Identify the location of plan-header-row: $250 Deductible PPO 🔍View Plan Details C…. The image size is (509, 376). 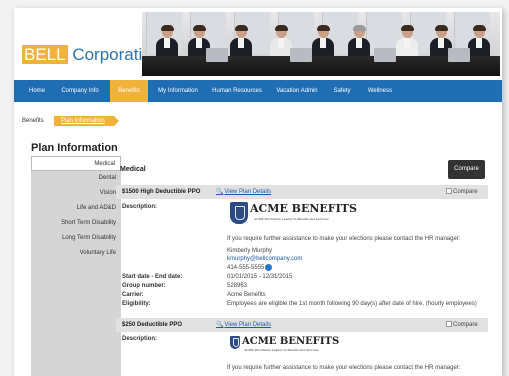
(302, 325).